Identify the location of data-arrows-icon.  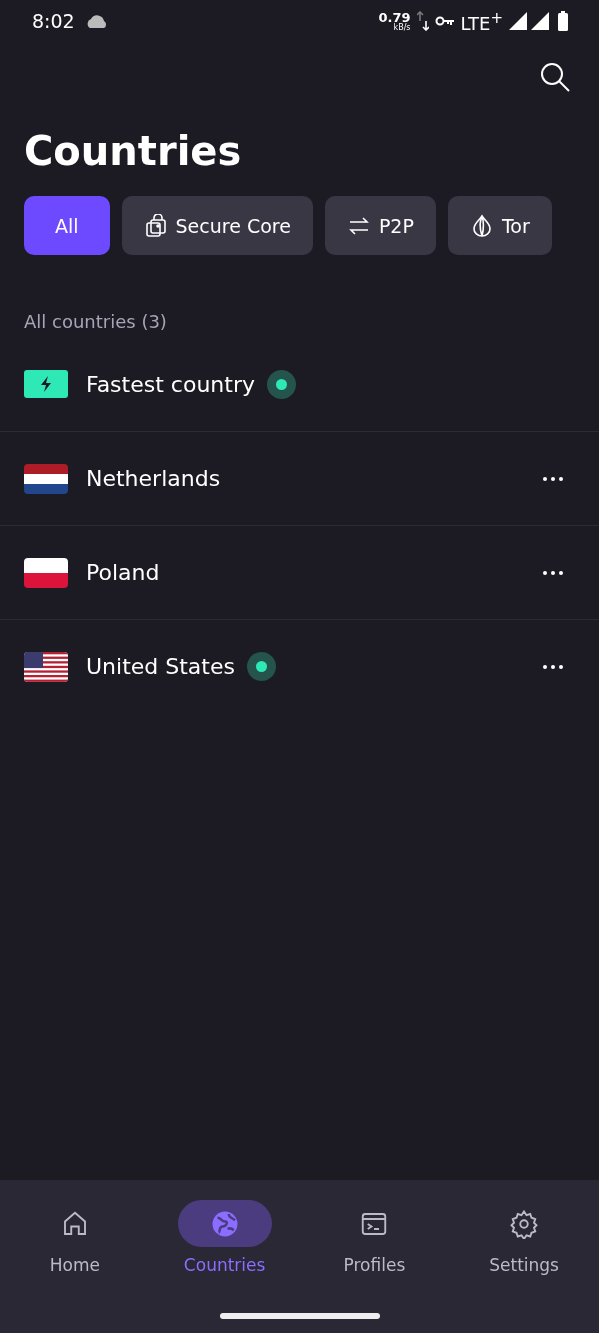
(422, 21).